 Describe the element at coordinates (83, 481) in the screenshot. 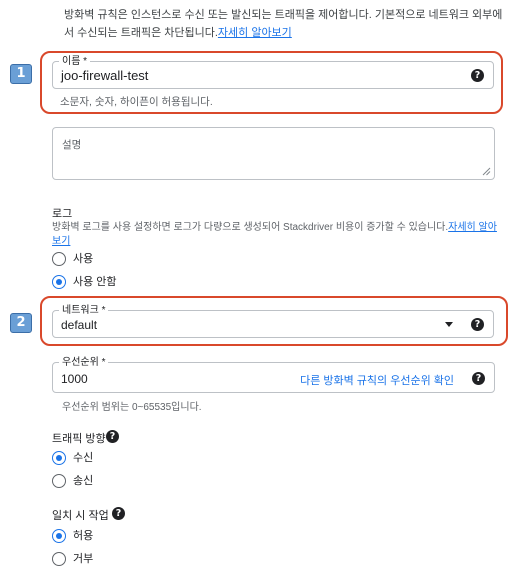

I see `direction-egress-label: 송신` at that location.